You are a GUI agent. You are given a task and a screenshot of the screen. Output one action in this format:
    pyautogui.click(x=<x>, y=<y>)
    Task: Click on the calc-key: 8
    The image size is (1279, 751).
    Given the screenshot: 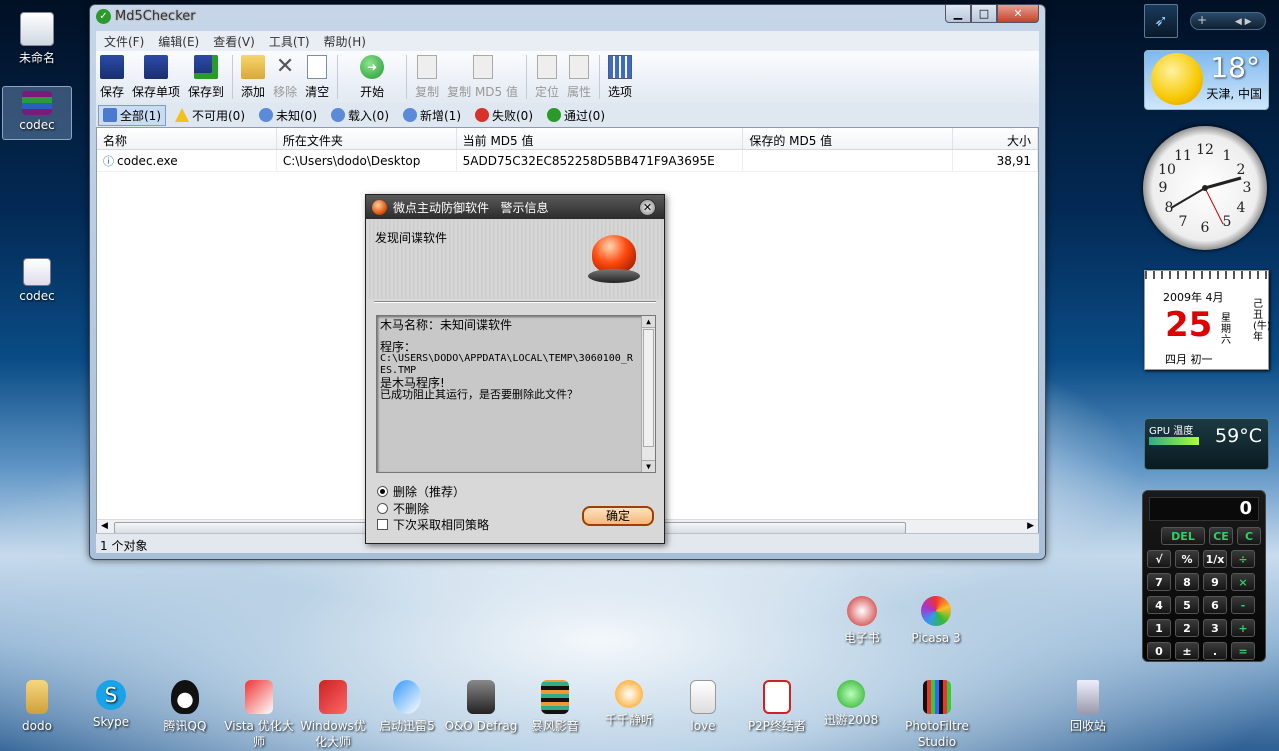 What is the action you would take?
    pyautogui.click(x=1187, y=582)
    